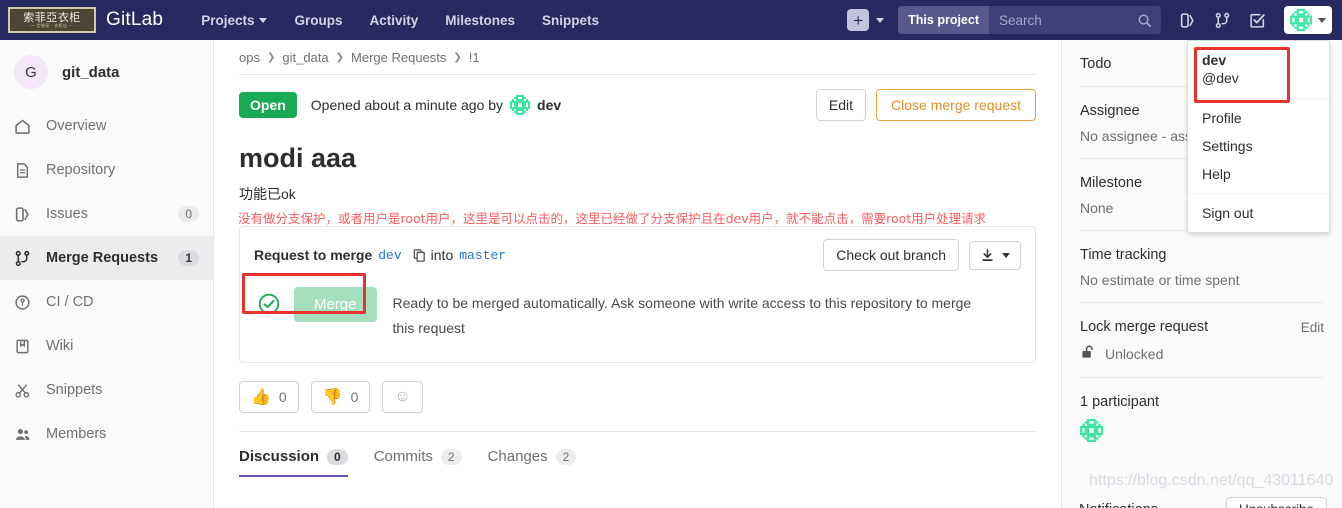 This screenshot has height=508, width=1342. Describe the element at coordinates (76, 126) in the screenshot. I see `sidebar-item-overview-label: Overview` at that location.